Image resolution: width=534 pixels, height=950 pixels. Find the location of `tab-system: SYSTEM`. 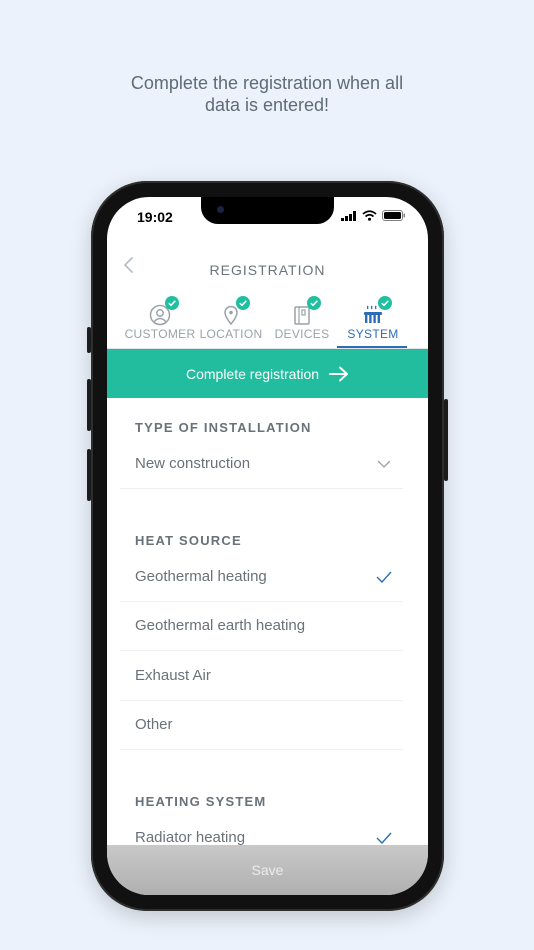

tab-system: SYSTEM is located at coordinates (373, 318).